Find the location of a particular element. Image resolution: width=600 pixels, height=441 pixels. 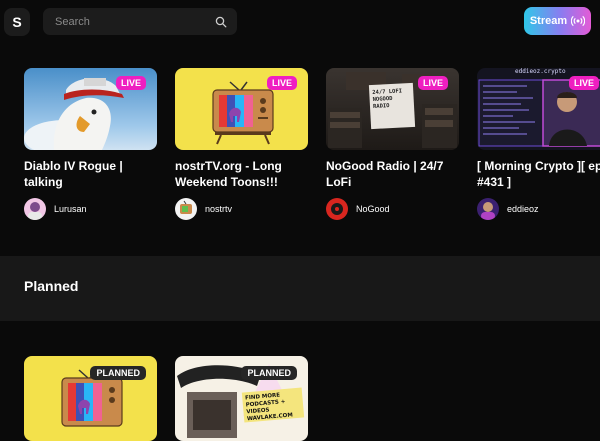

planned-section-header: Planned is located at coordinates (300, 288).